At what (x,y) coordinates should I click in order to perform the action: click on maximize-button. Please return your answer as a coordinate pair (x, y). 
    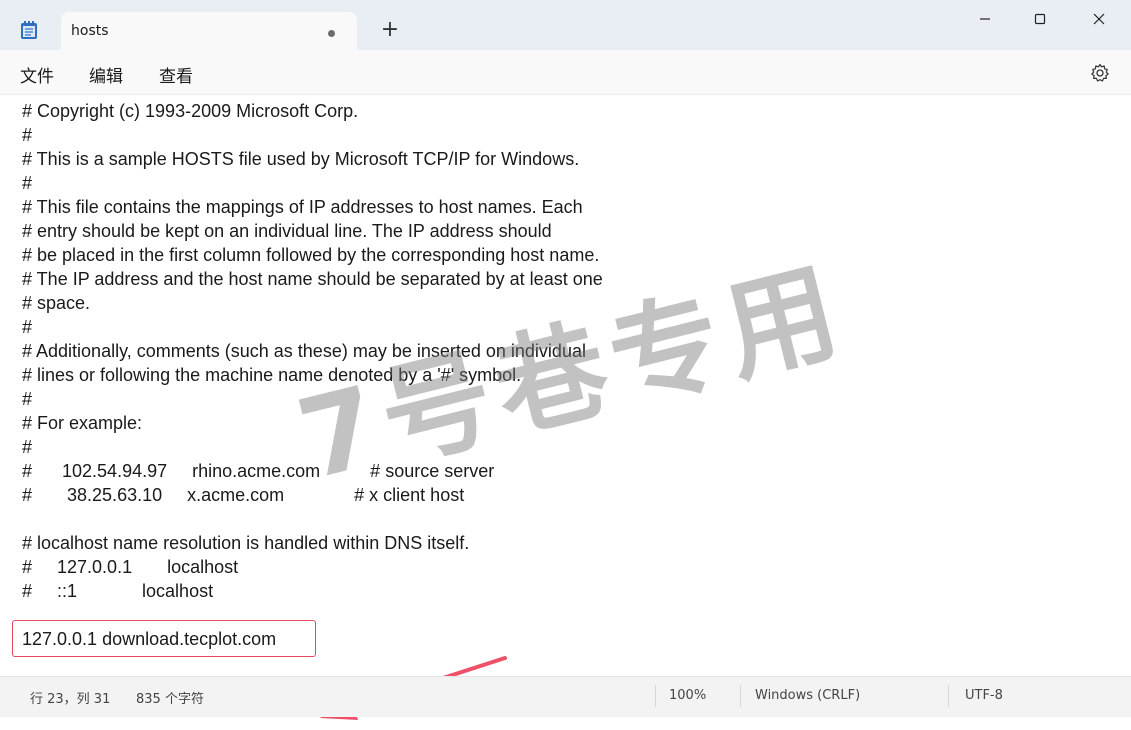
    Looking at the image, I should click on (1040, 19).